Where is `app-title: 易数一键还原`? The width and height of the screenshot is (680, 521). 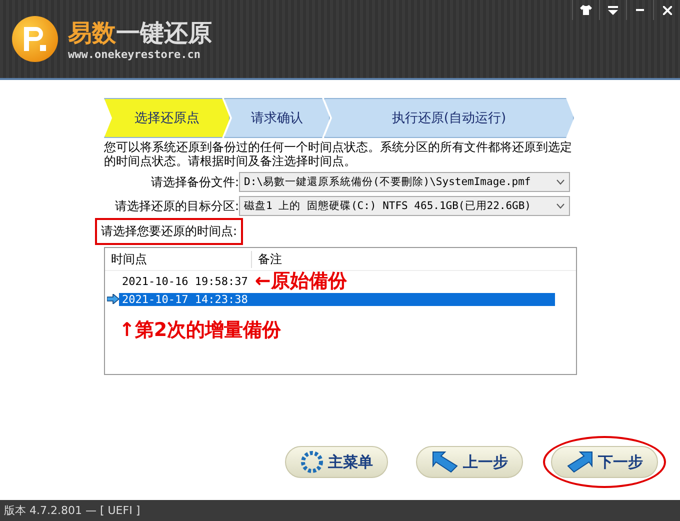
app-title: 易数一键还原 is located at coordinates (140, 33).